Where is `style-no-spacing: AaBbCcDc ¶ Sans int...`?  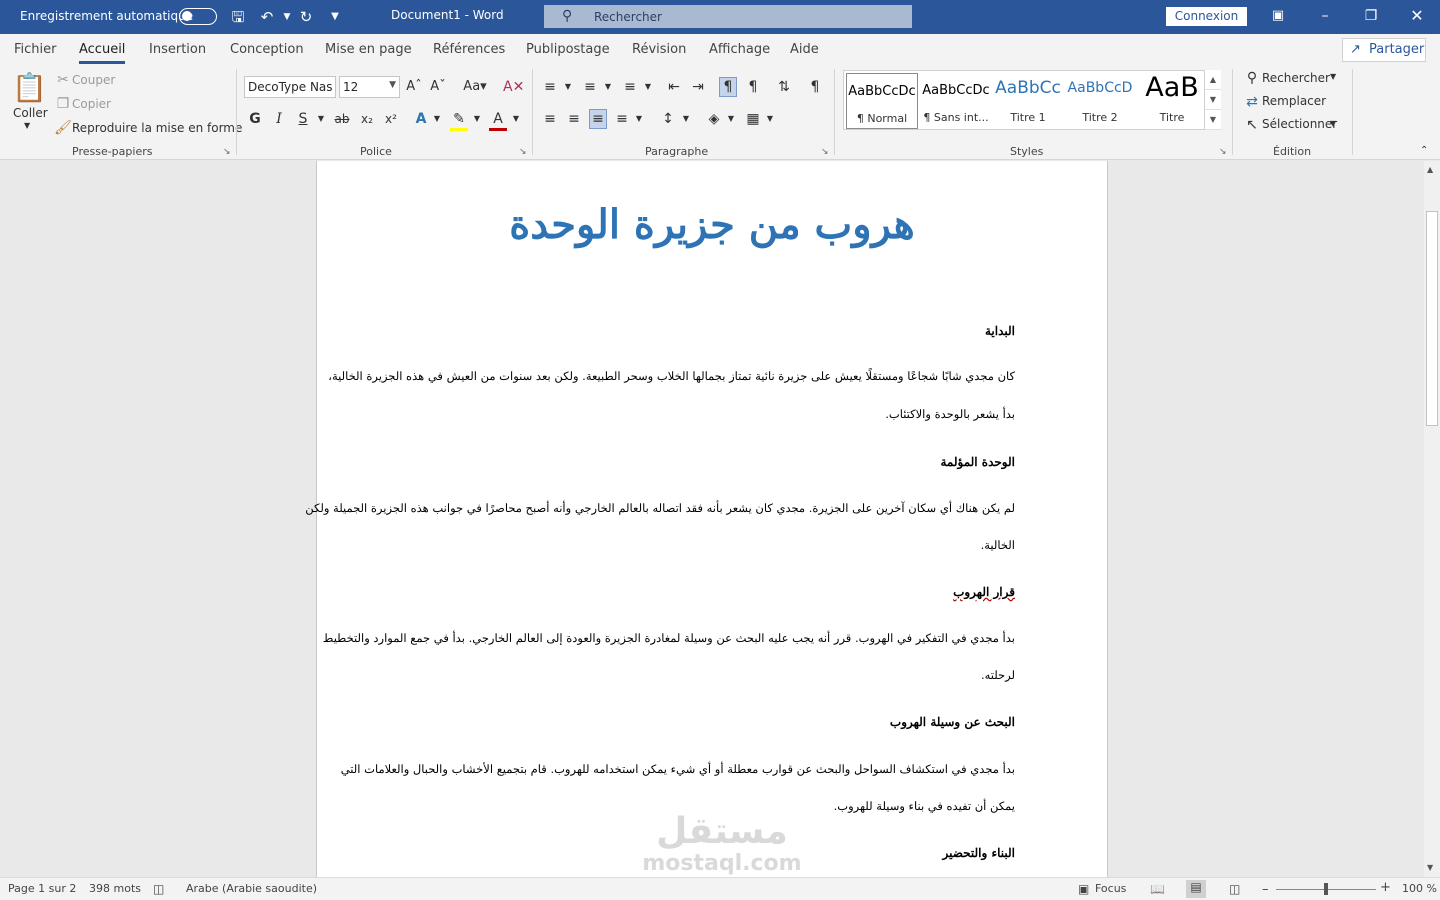
style-no-spacing: AaBbCcDc ¶ Sans int... is located at coordinates (956, 101).